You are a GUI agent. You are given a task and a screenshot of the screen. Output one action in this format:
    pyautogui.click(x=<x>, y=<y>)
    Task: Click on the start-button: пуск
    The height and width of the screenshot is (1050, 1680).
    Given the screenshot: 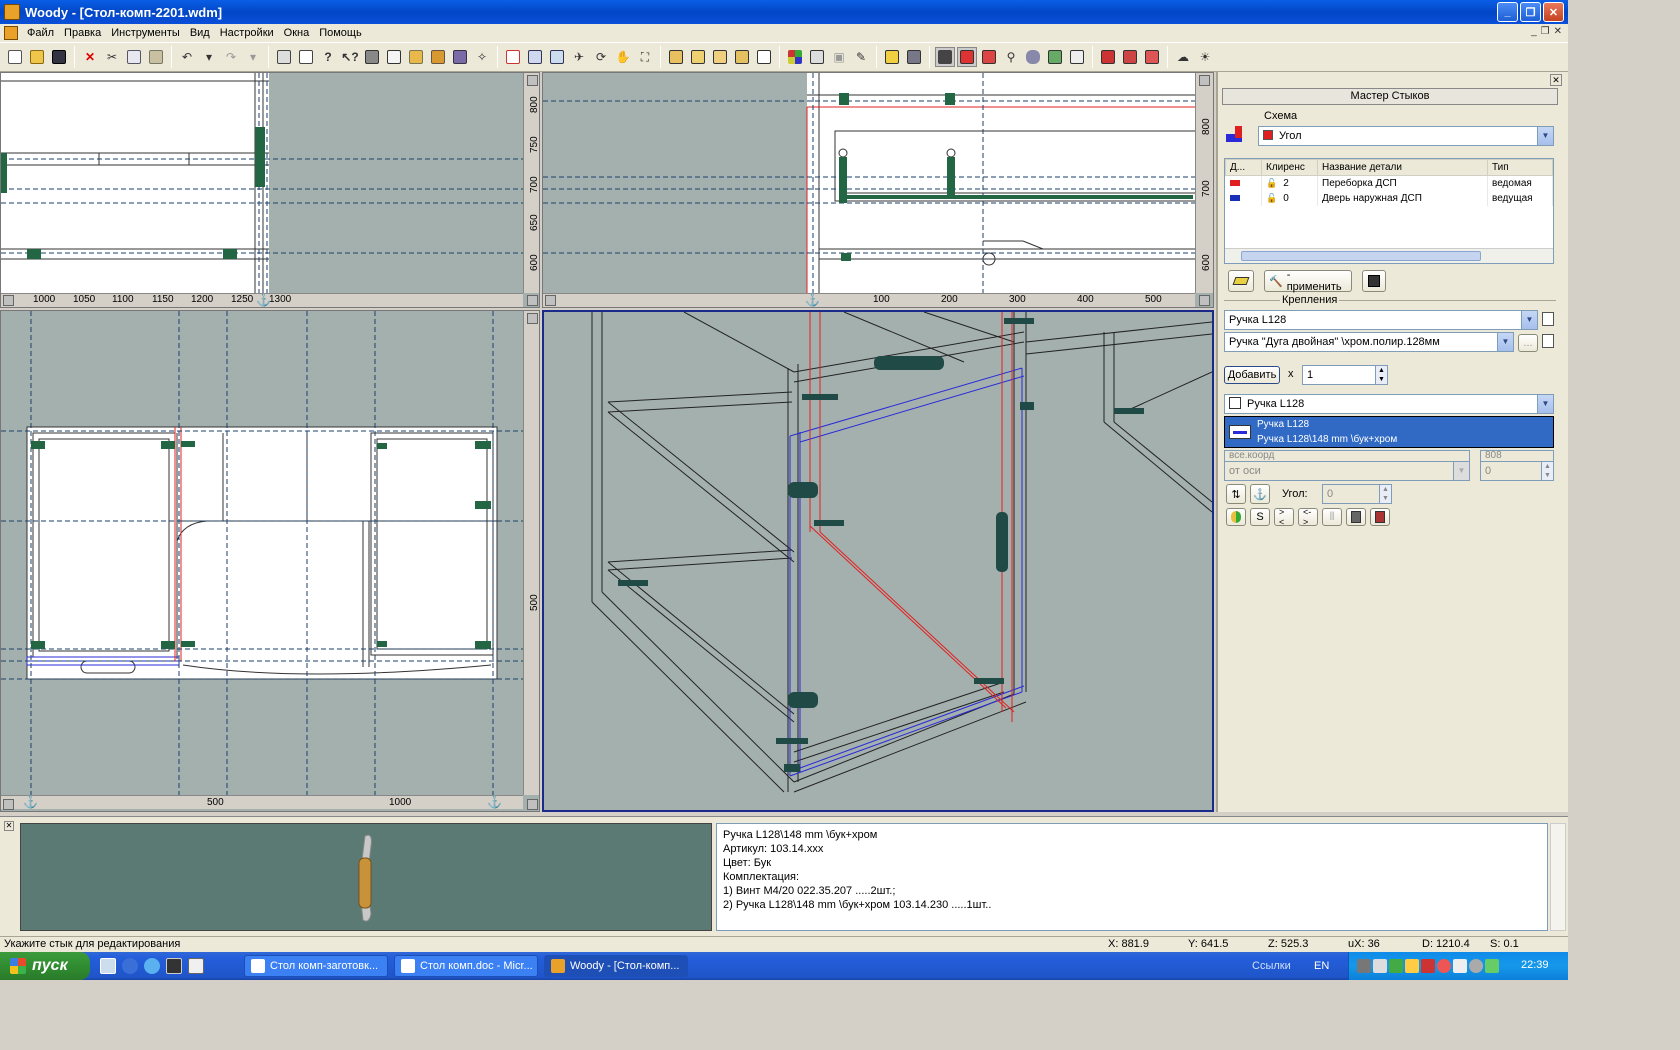 What is the action you would take?
    pyautogui.click(x=45, y=966)
    